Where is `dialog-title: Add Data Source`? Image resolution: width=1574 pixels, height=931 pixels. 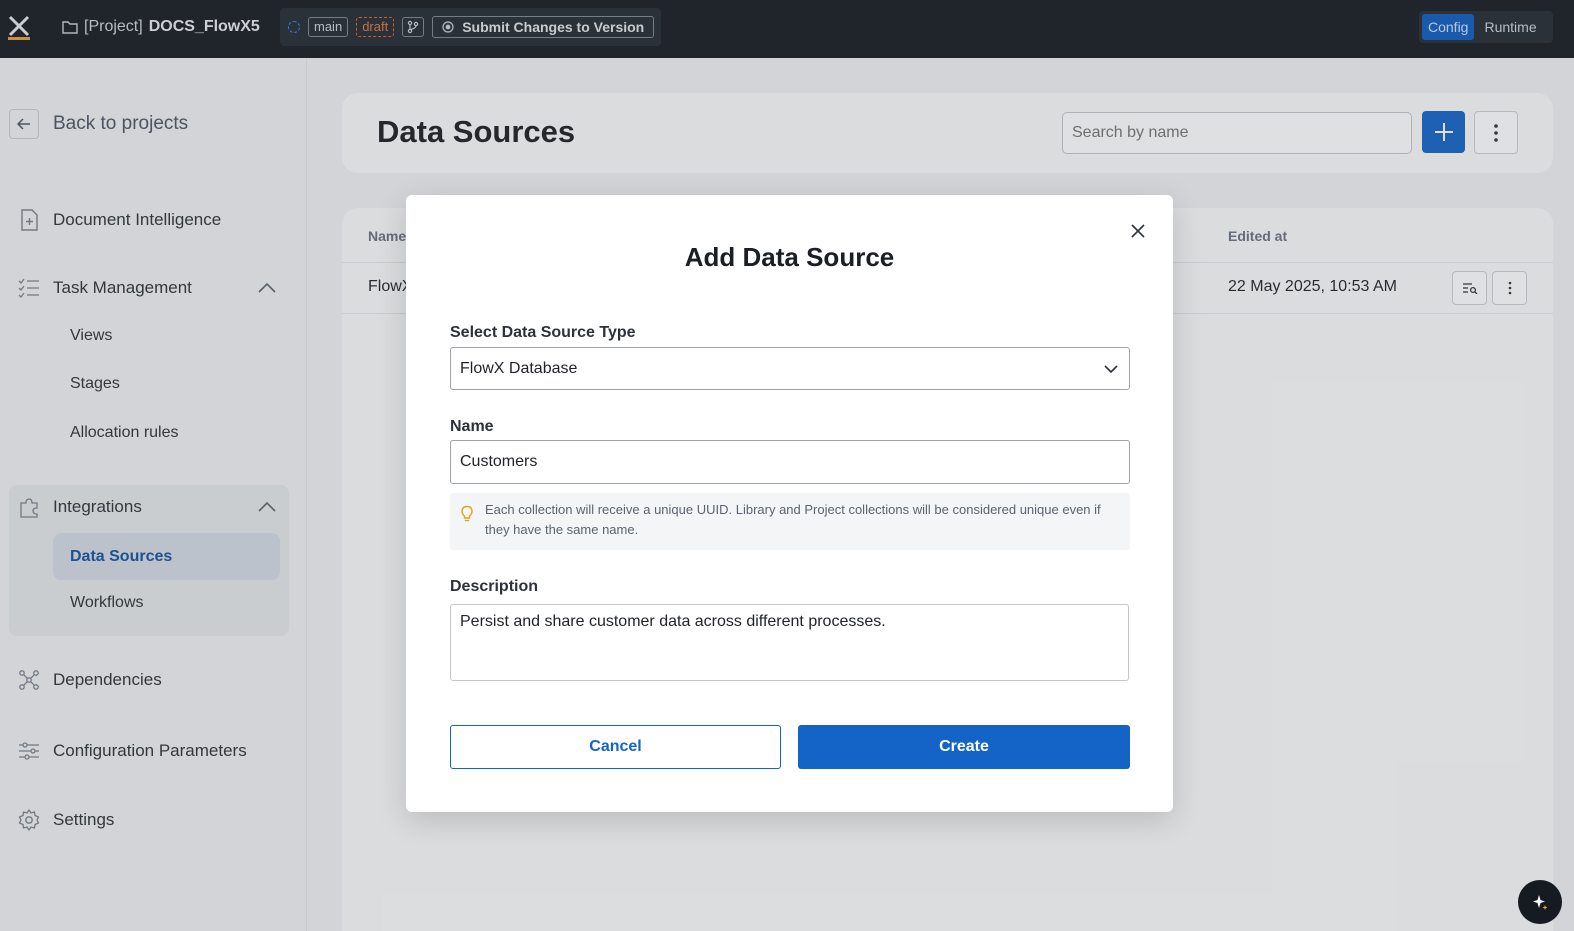
dialog-title: Add Data Source is located at coordinates (789, 257).